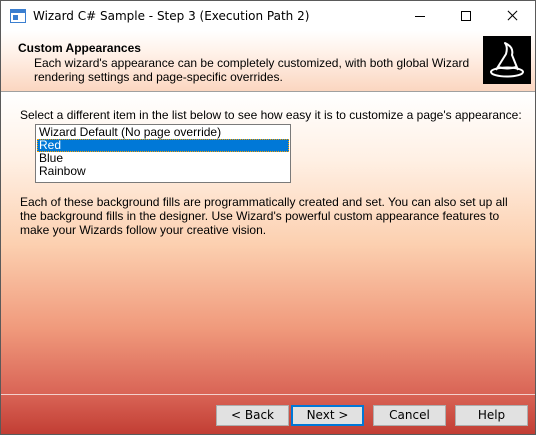 This screenshot has height=435, width=536. Describe the element at coordinates (512, 16) in the screenshot. I see `close-icon` at that location.